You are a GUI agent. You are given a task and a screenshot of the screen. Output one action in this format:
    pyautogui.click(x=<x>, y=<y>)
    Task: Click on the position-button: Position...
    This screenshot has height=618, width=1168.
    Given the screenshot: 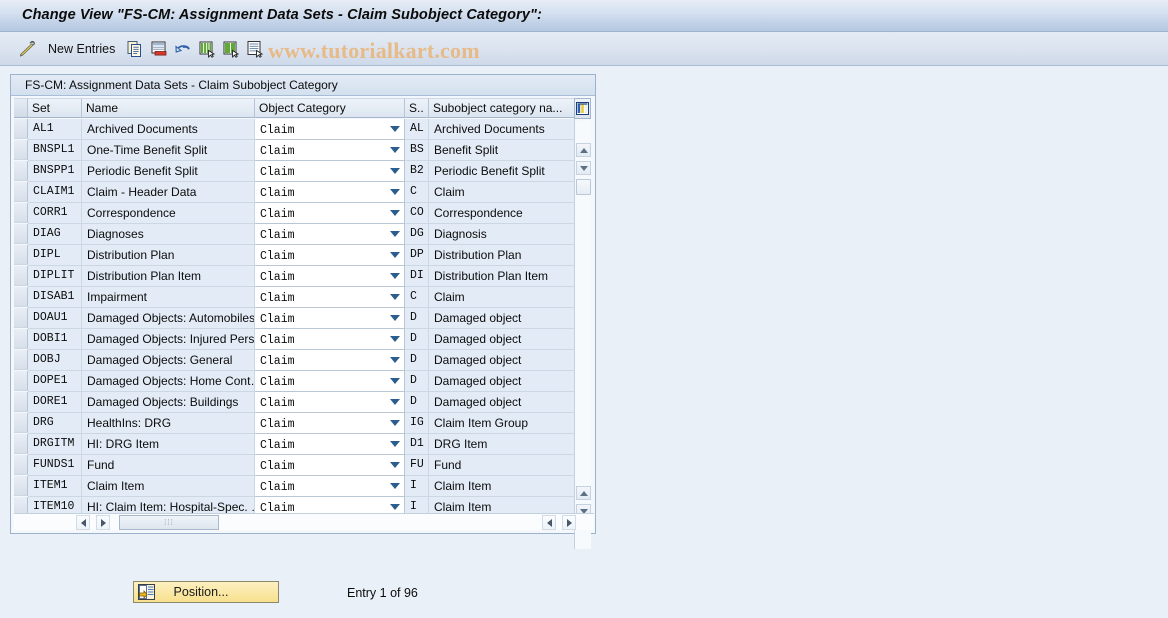 What is the action you would take?
    pyautogui.click(x=206, y=592)
    